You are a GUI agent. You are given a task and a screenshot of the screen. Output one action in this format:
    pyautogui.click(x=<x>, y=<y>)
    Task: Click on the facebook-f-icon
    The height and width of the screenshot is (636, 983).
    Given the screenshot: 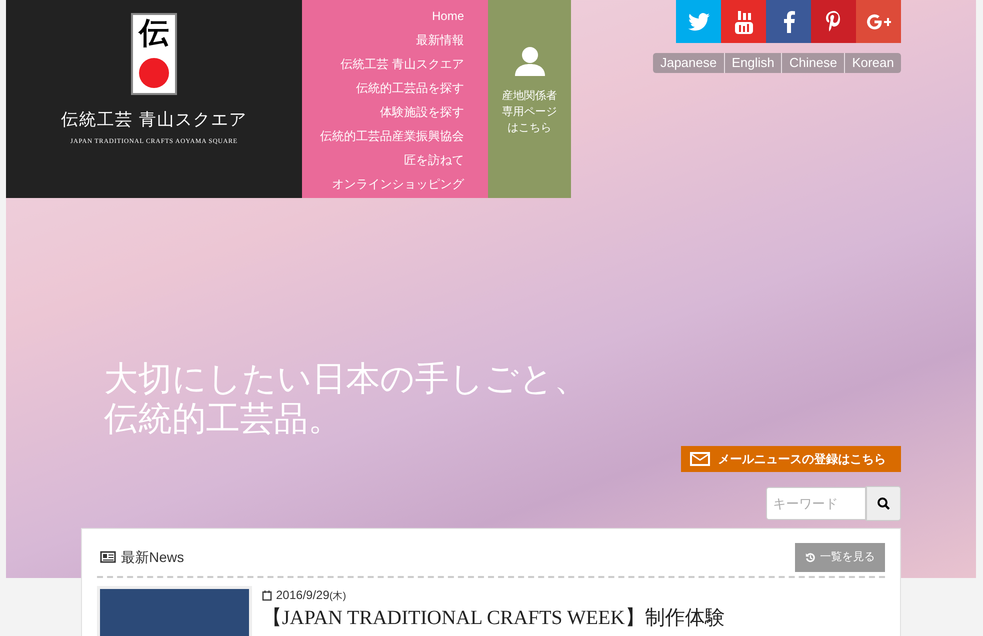 What is the action you would take?
    pyautogui.click(x=788, y=21)
    